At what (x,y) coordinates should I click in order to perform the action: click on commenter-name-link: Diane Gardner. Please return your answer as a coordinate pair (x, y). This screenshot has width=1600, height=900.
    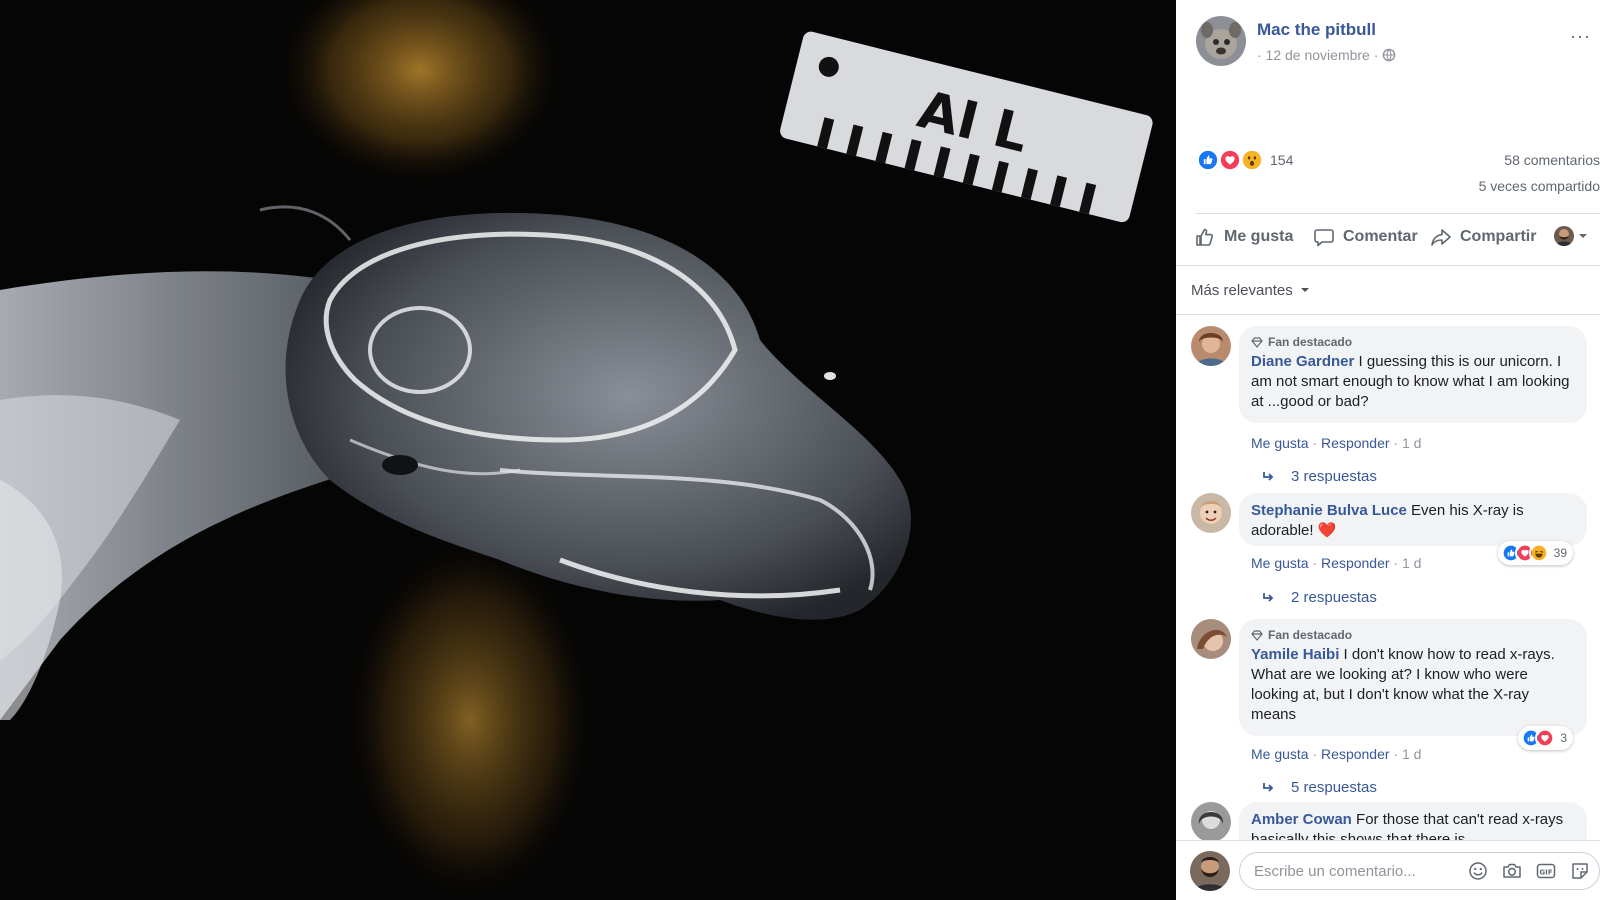
    Looking at the image, I should click on (1302, 361).